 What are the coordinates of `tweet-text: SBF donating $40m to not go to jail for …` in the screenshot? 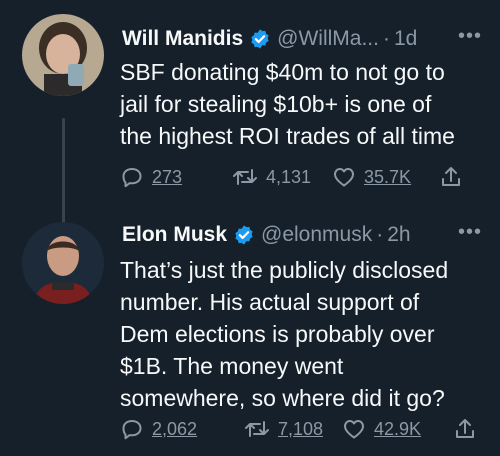 It's located at (287, 104).